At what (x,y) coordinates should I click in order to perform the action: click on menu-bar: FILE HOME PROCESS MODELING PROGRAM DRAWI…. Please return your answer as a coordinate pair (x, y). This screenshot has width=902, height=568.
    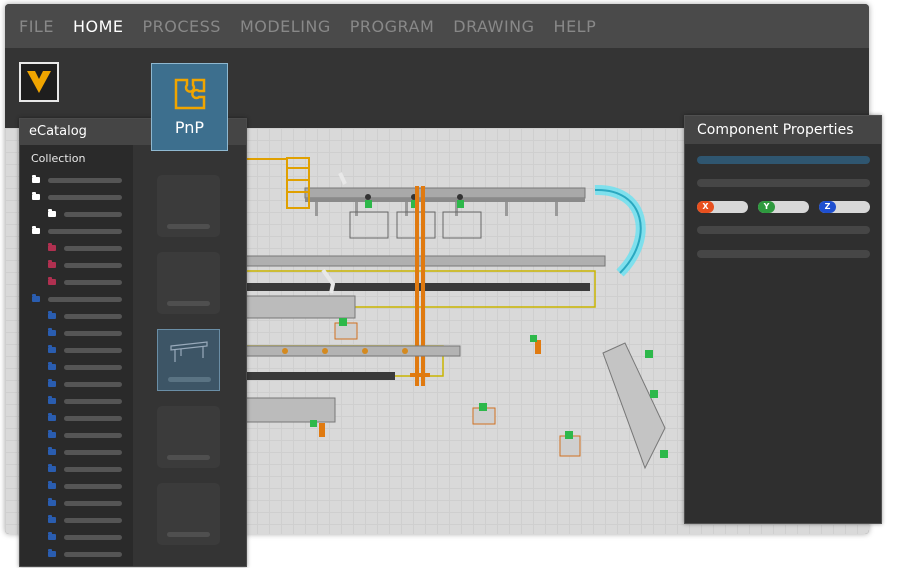
    Looking at the image, I should click on (437, 26).